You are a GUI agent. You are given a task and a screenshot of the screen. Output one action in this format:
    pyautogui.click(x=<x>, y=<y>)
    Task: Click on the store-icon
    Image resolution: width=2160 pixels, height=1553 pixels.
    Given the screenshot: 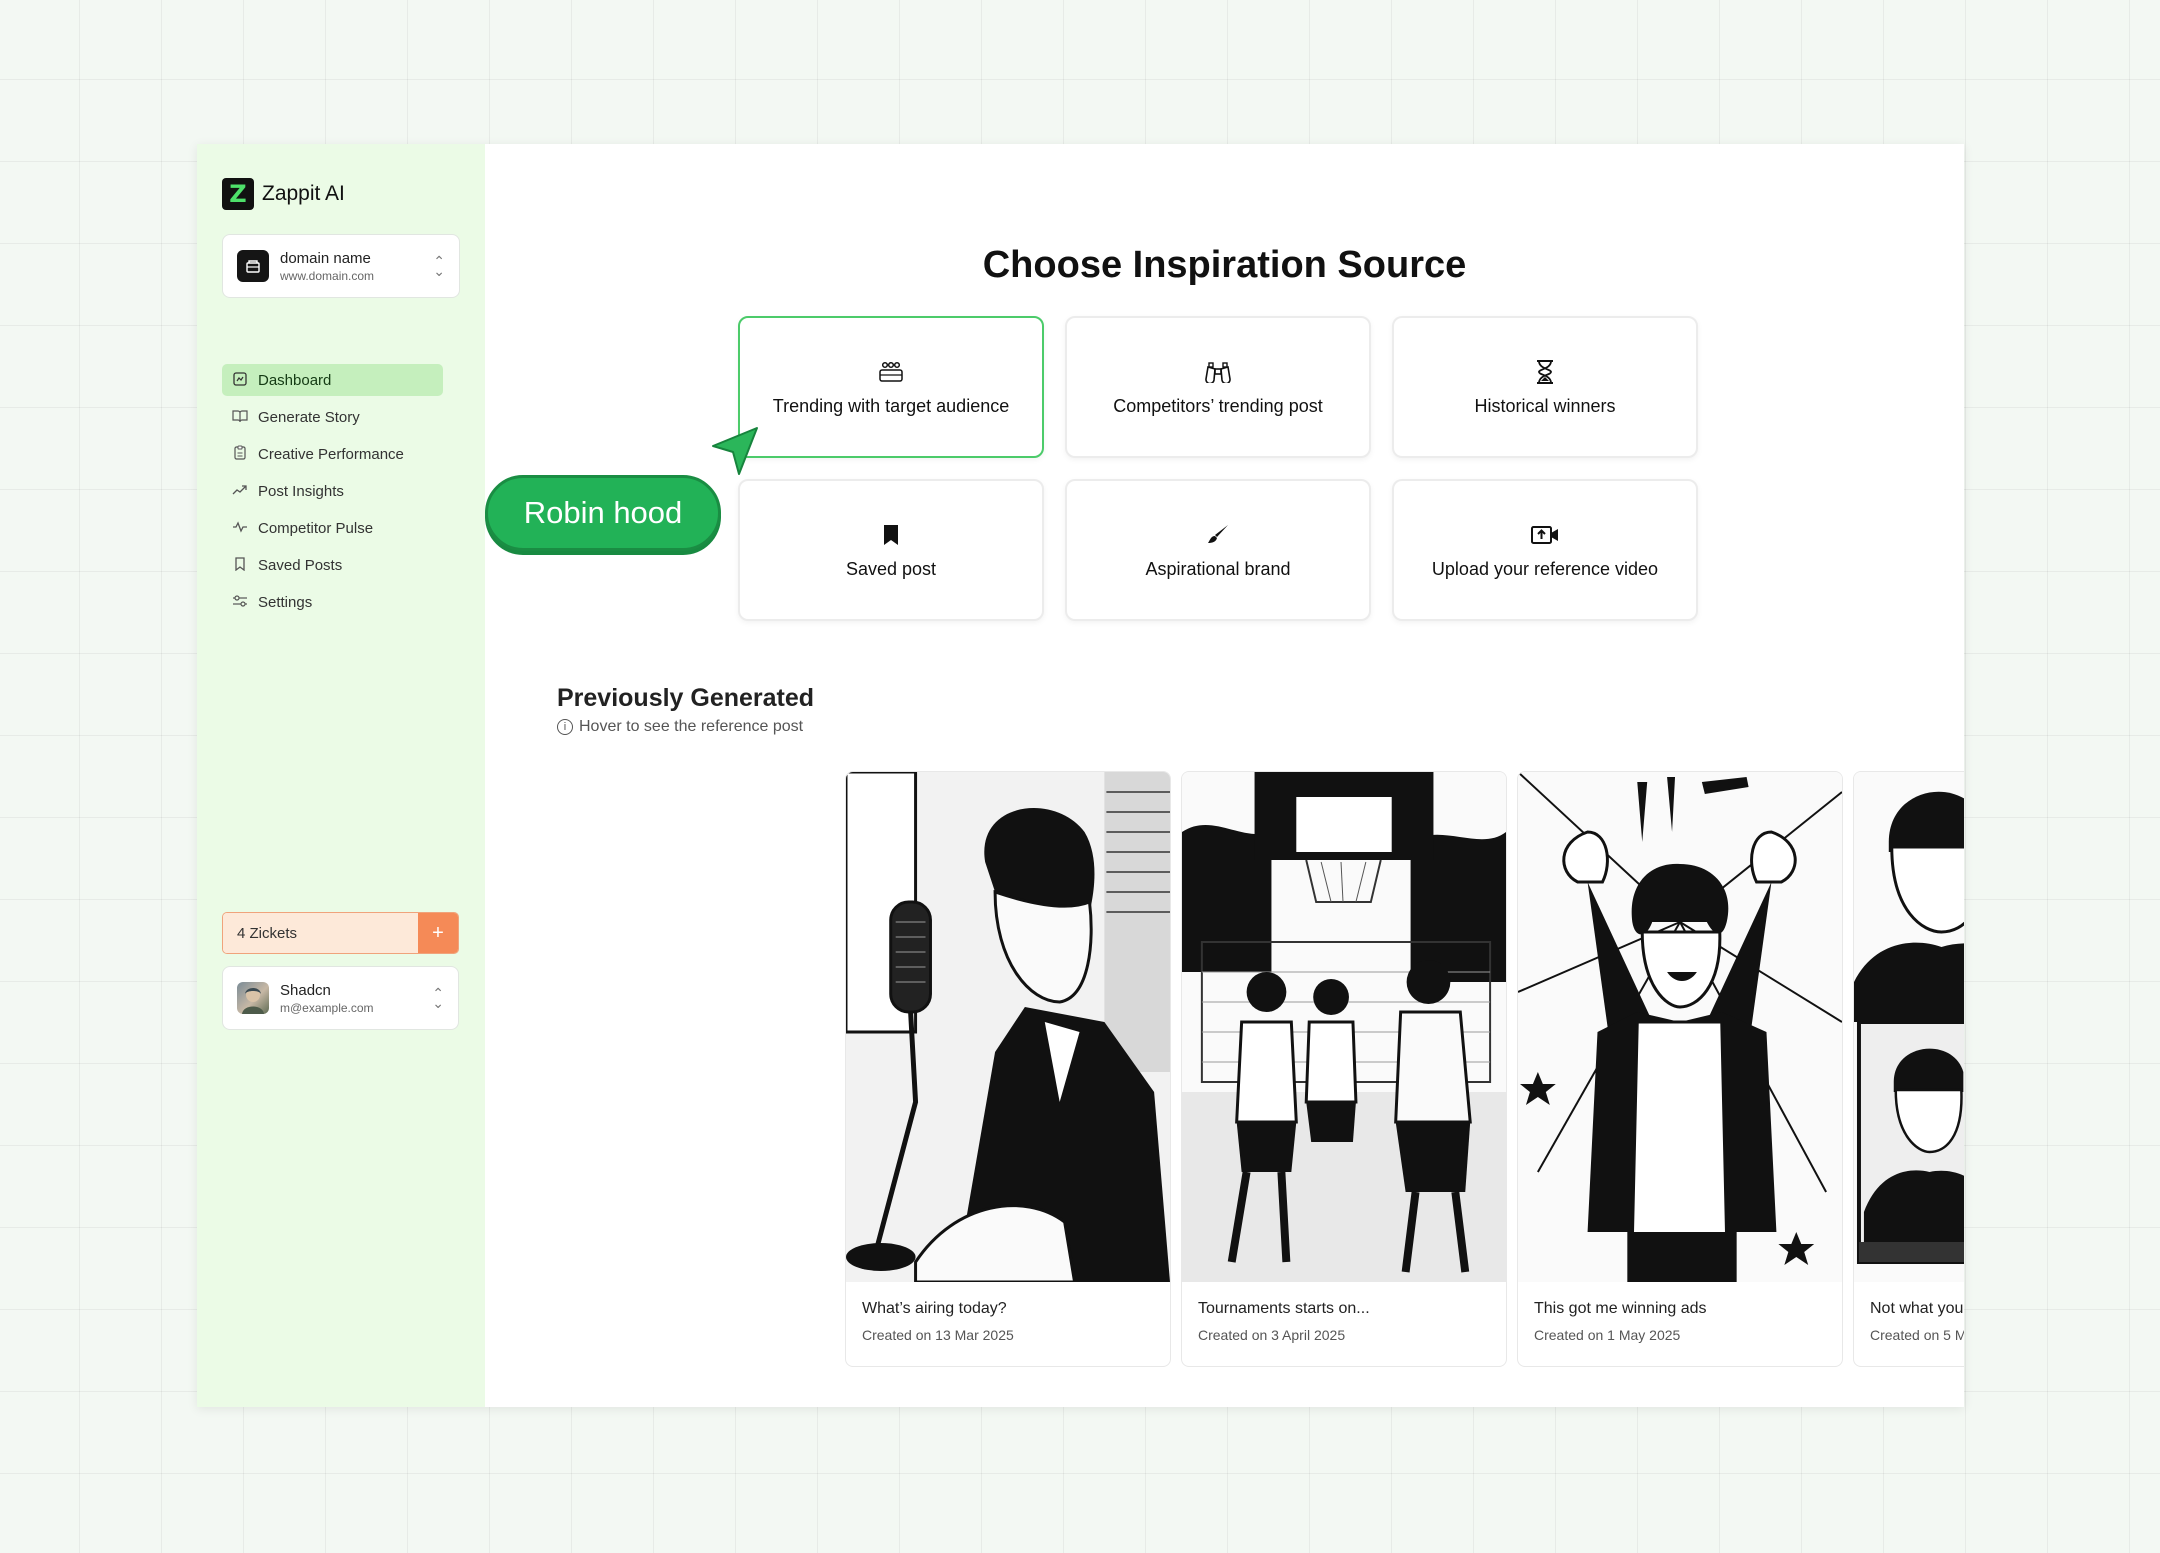 What is the action you would take?
    pyautogui.click(x=253, y=266)
    